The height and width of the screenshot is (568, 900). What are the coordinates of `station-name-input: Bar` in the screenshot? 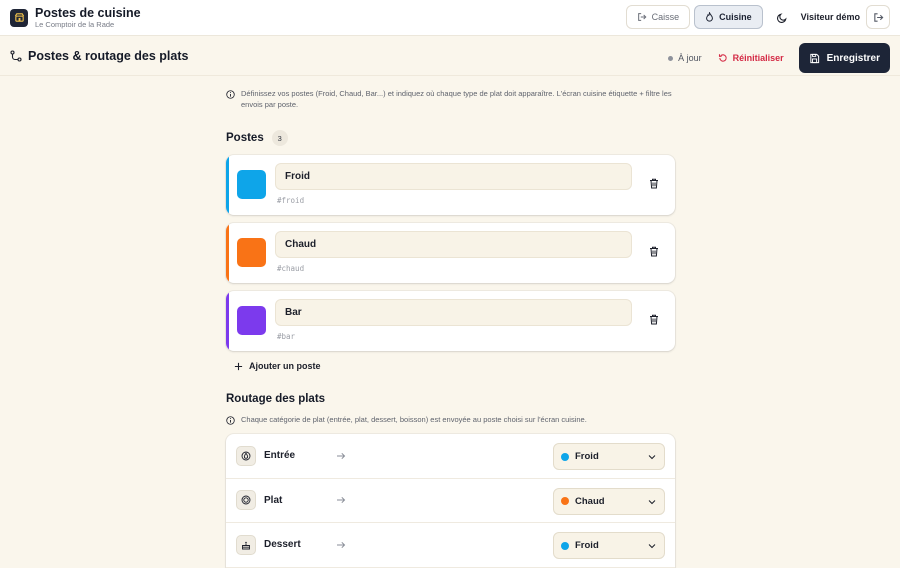 It's located at (453, 312).